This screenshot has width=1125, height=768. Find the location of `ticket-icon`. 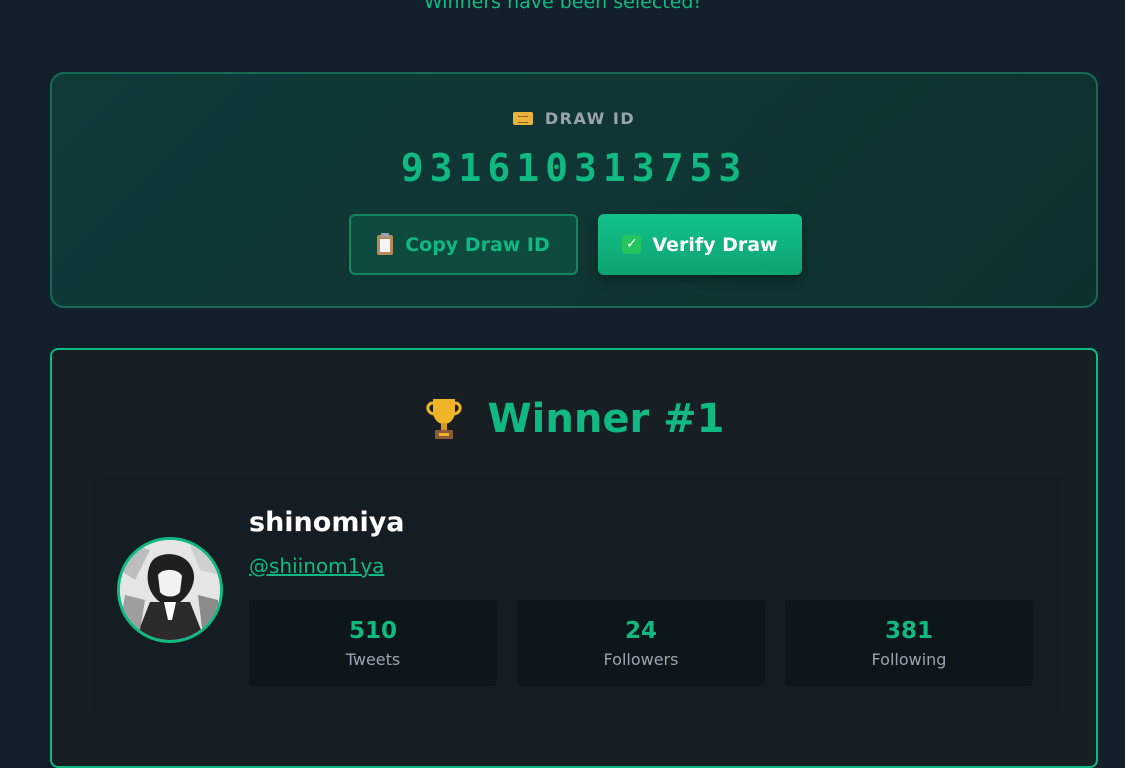

ticket-icon is located at coordinates (522, 118).